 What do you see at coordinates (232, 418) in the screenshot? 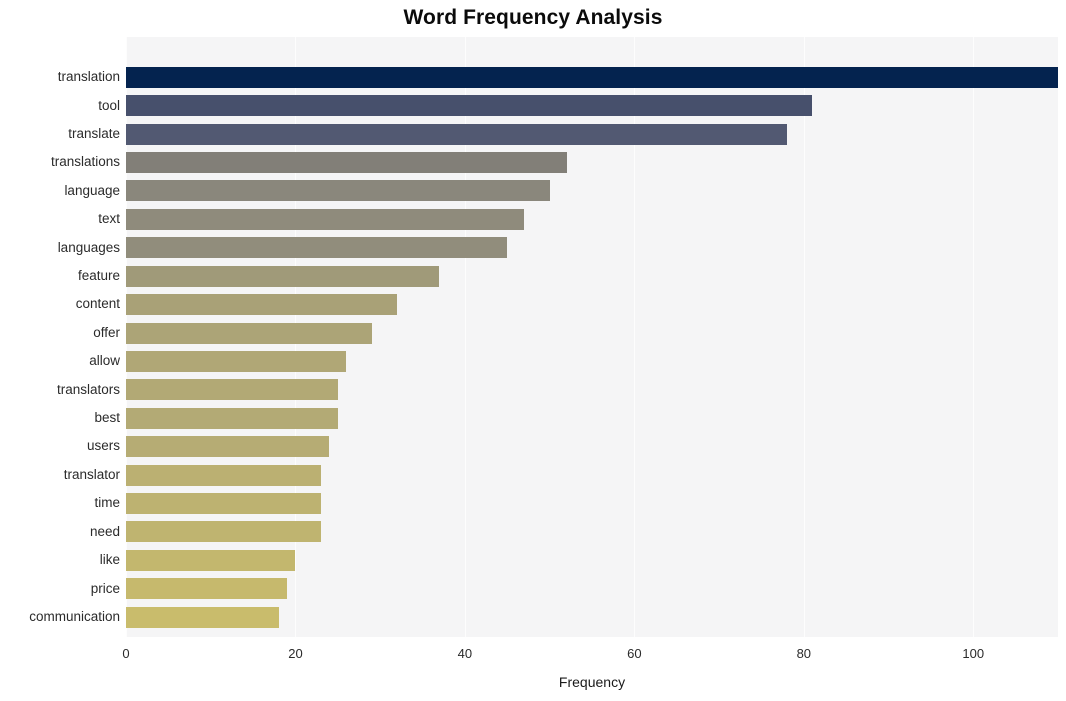
I see `bar-best` at bounding box center [232, 418].